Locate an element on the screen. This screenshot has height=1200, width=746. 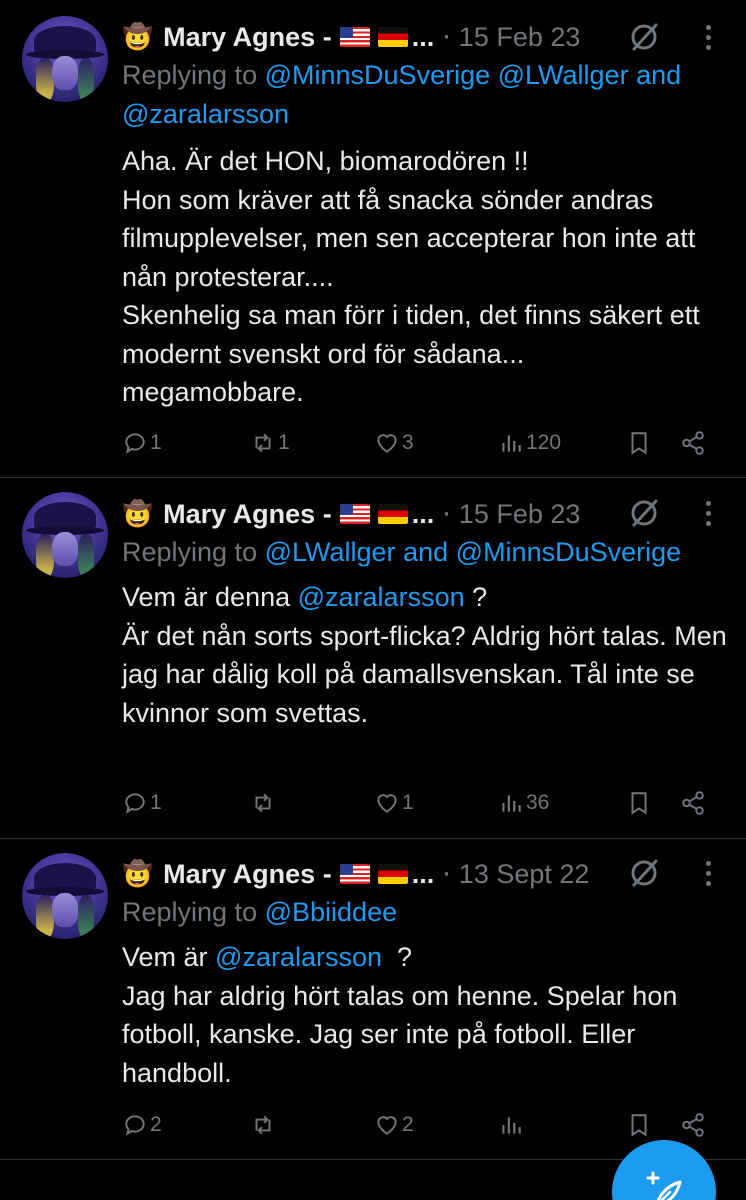
views-button is located at coordinates (512, 1125).